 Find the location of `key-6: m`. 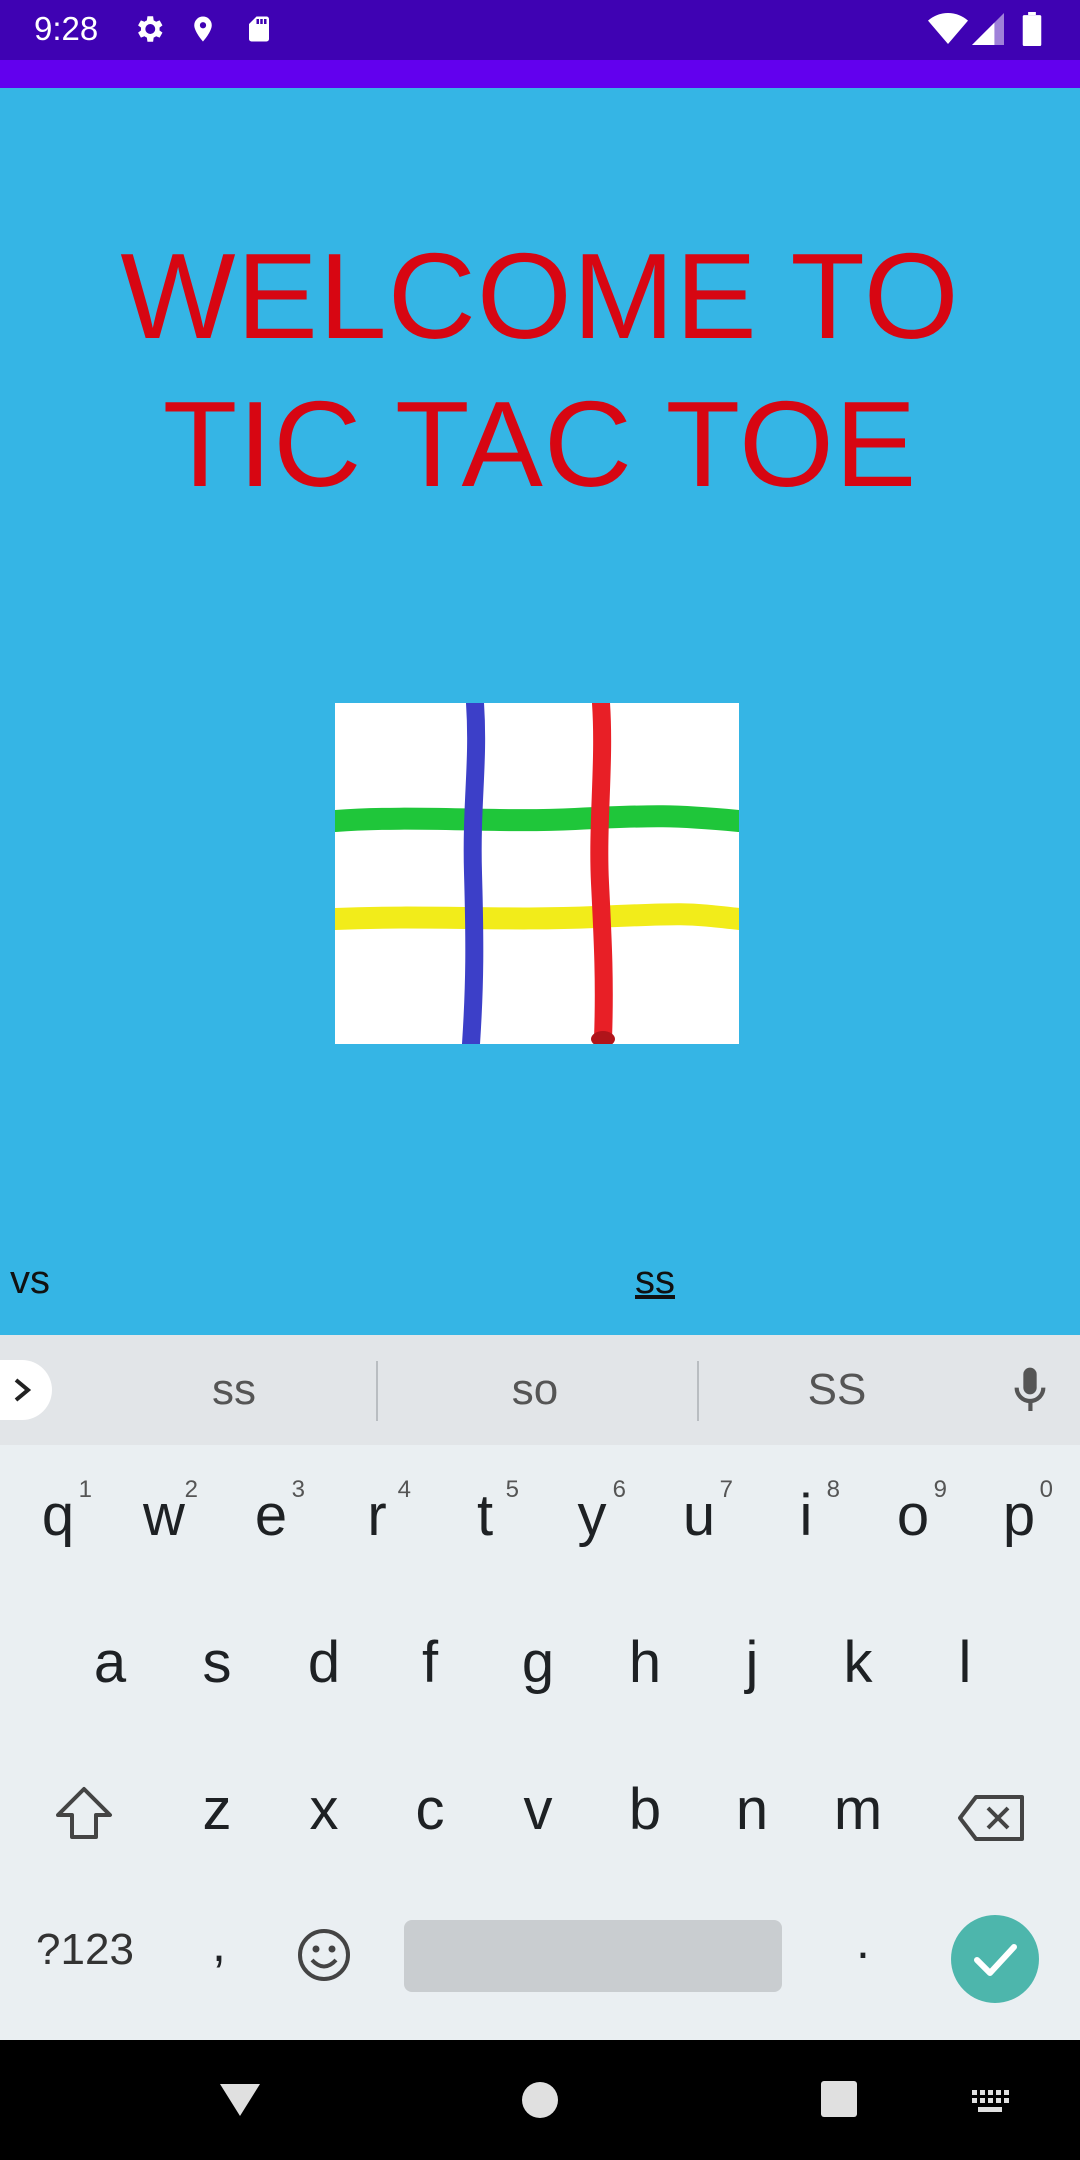

key-6: m is located at coordinates (858, 1809).